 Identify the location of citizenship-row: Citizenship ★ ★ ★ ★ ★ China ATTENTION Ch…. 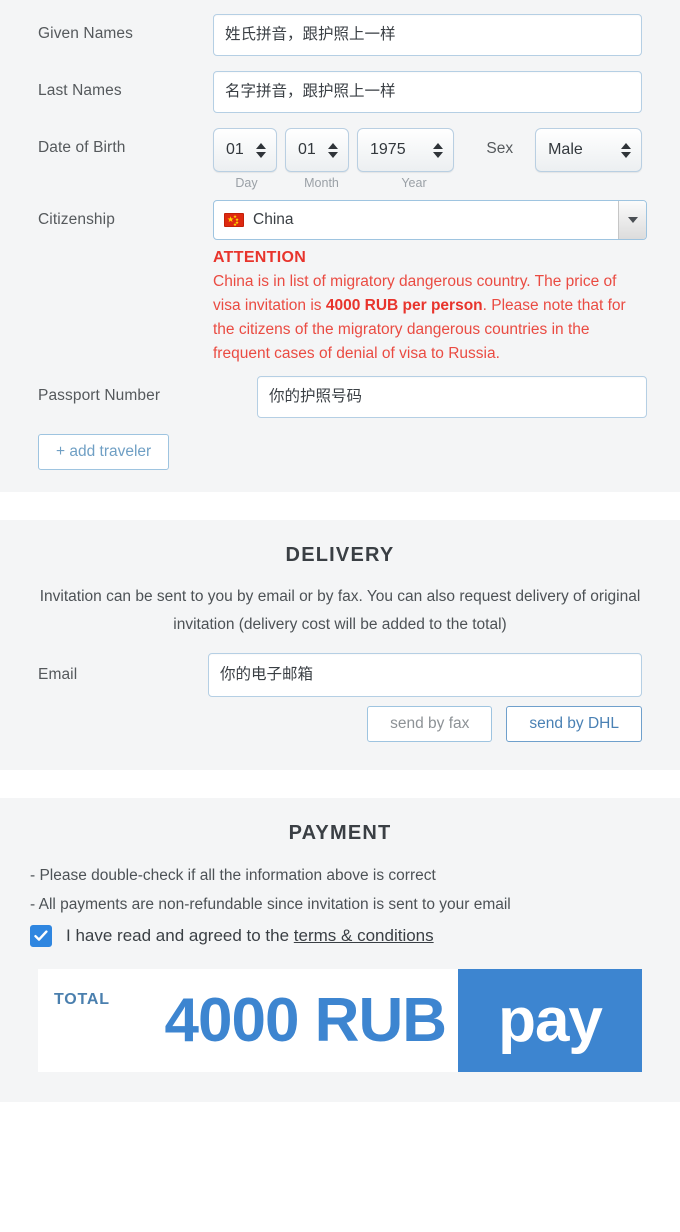
(340, 283).